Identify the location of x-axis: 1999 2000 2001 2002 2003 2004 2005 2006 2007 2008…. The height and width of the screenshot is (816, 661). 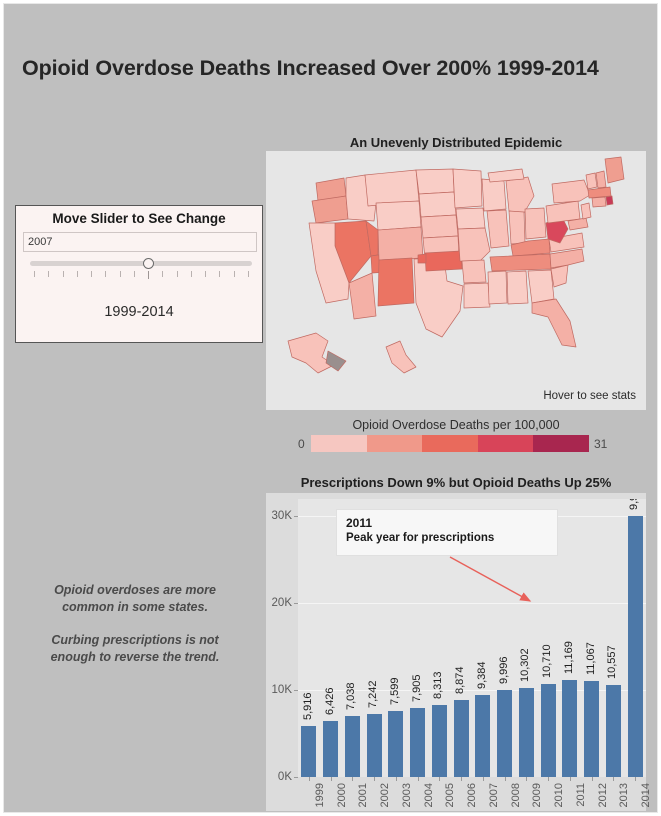
(475, 794).